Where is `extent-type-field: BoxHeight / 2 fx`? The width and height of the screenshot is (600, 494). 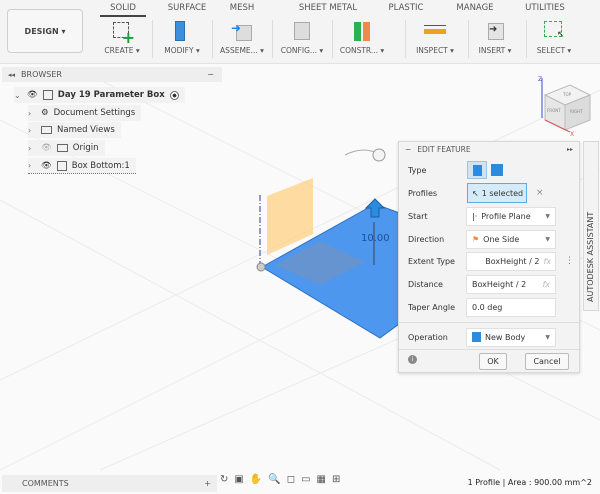 extent-type-field: BoxHeight / 2 fx is located at coordinates (511, 261).